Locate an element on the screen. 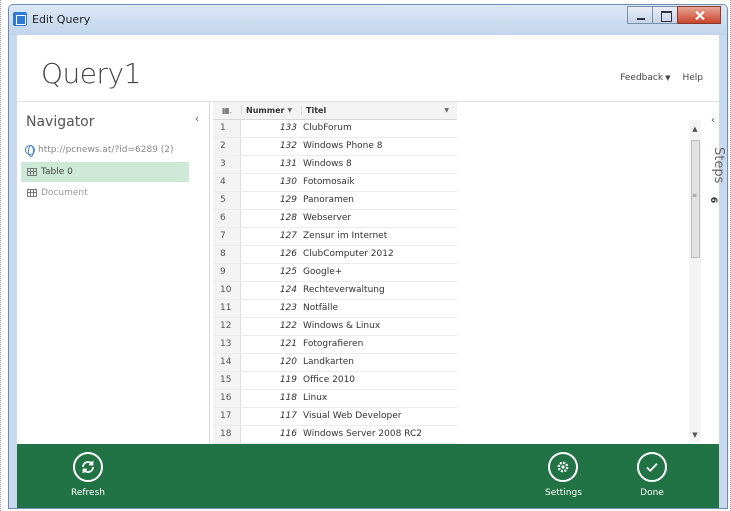 The height and width of the screenshot is (511, 731). row-number: 9 is located at coordinates (227, 272).